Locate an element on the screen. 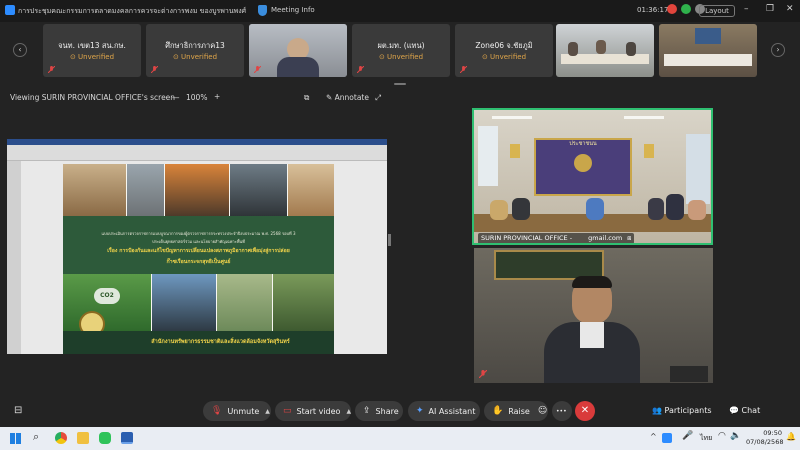 This screenshot has height=450, width=800. expand-icon: ⤢ is located at coordinates (378, 98).